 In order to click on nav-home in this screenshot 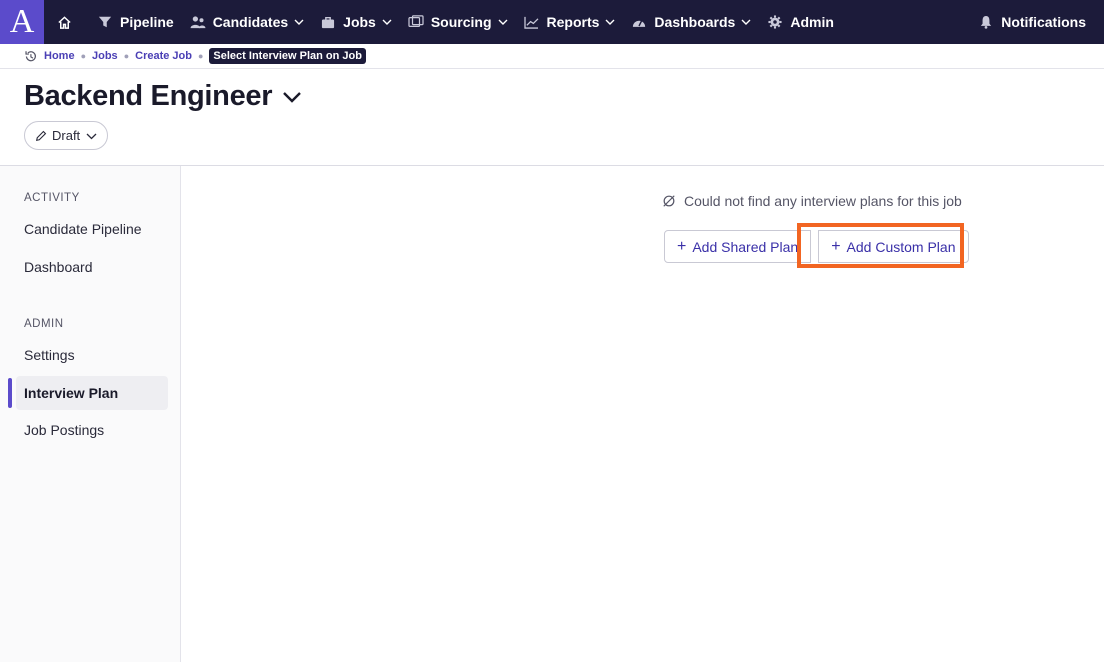, I will do `click(66, 22)`.